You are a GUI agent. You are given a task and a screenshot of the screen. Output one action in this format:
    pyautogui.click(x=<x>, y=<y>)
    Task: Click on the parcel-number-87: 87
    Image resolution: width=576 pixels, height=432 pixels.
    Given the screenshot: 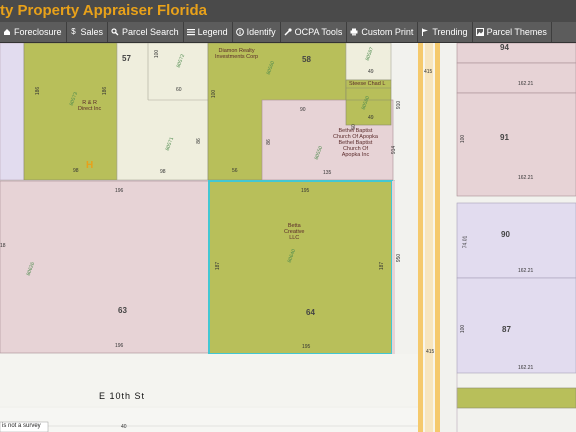 What is the action you would take?
    pyautogui.click(x=506, y=329)
    